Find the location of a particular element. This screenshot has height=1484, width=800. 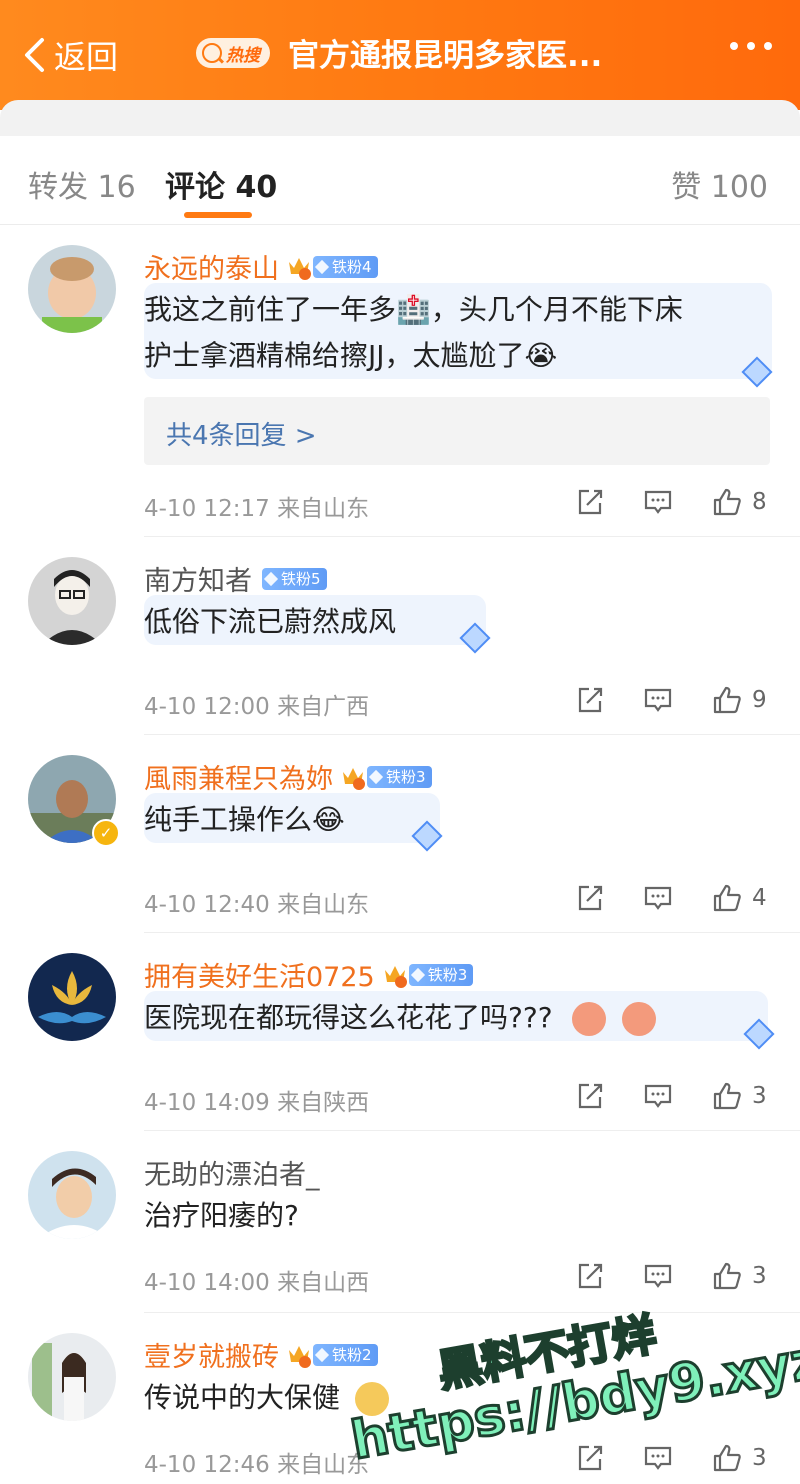

like-count: 9 is located at coordinates (759, 700).